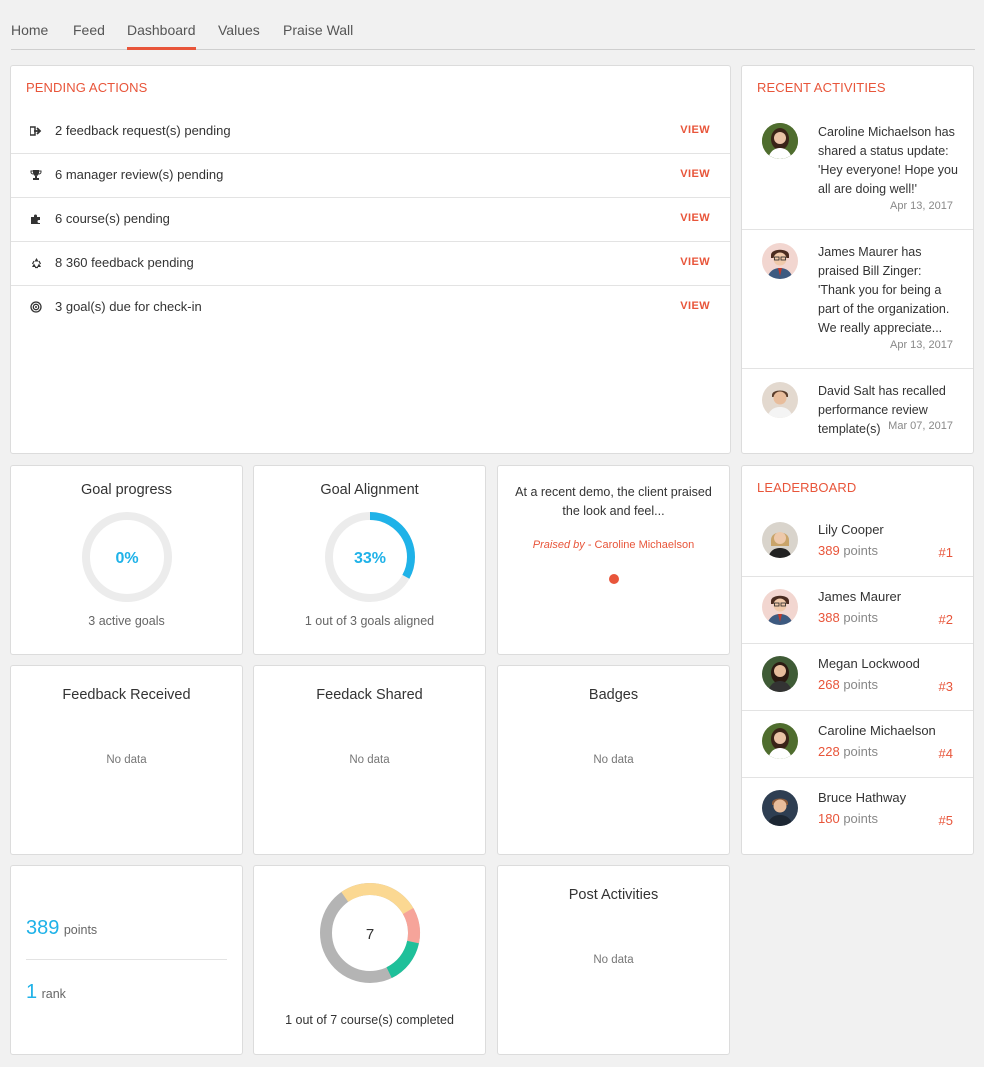 The width and height of the screenshot is (984, 1067). Describe the element at coordinates (61, 928) in the screenshot. I see `points-stat: 389 points` at that location.